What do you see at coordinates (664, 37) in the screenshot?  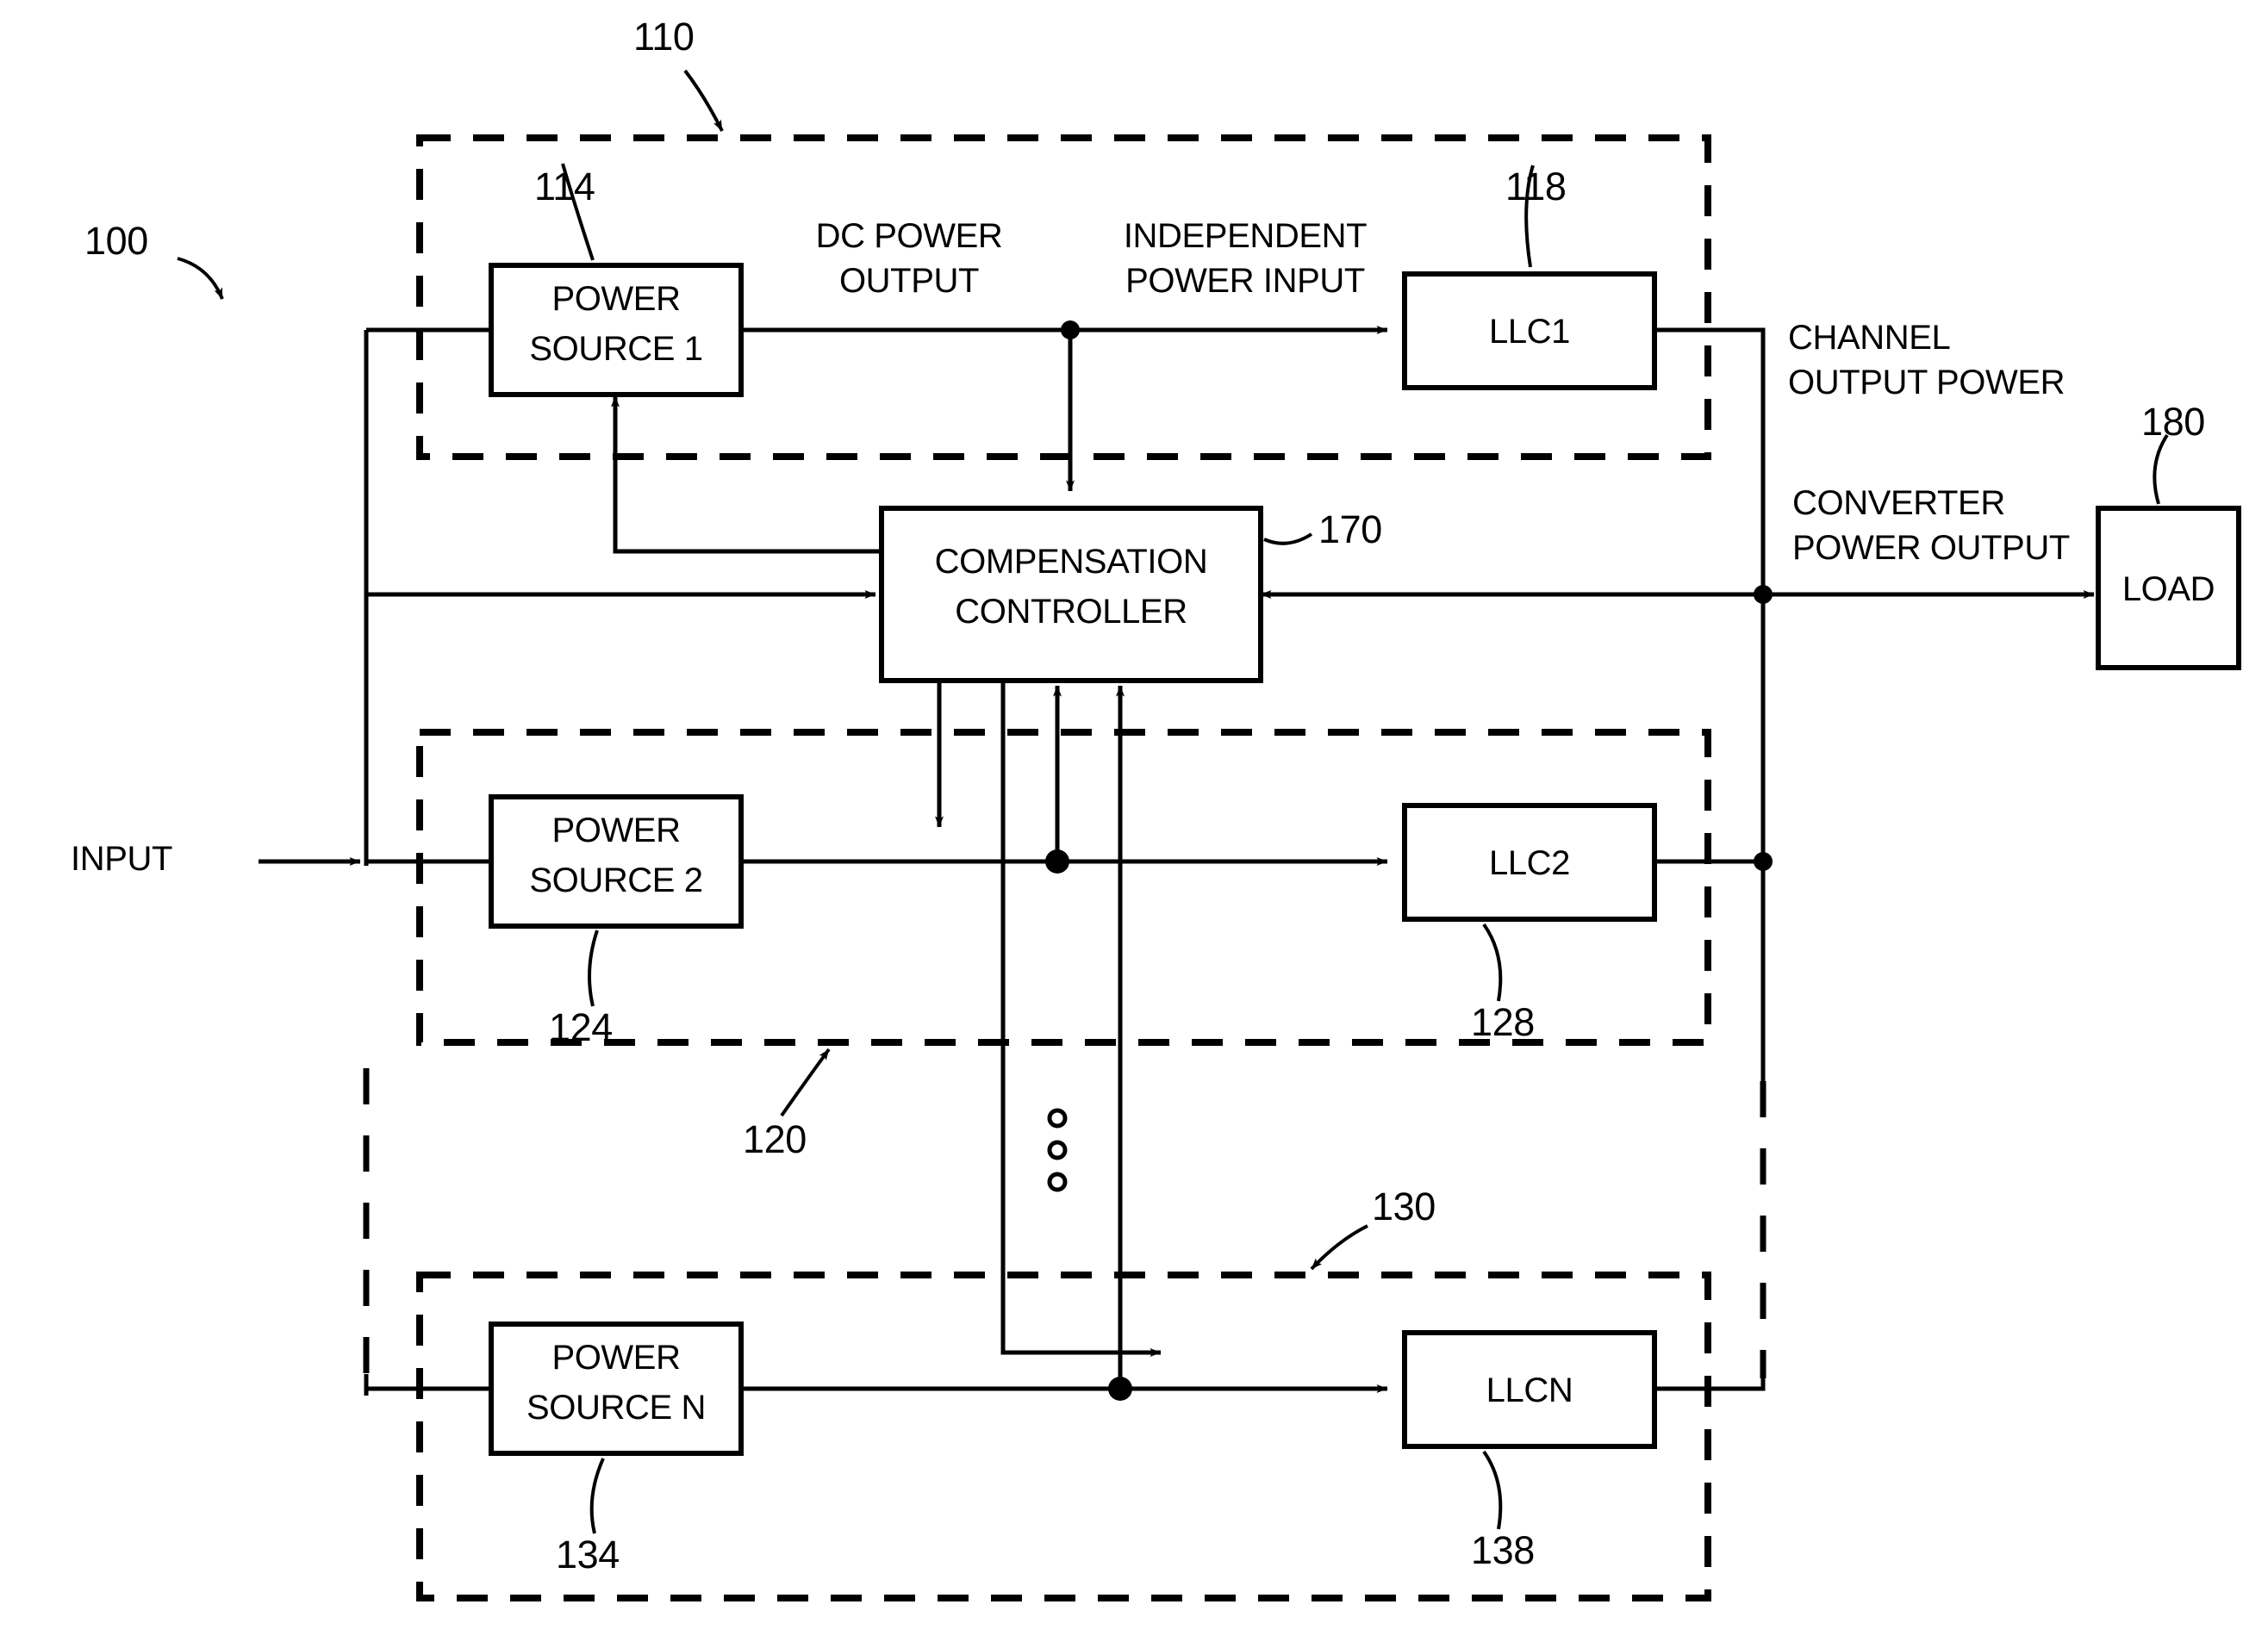 I see `ref-110: 110` at bounding box center [664, 37].